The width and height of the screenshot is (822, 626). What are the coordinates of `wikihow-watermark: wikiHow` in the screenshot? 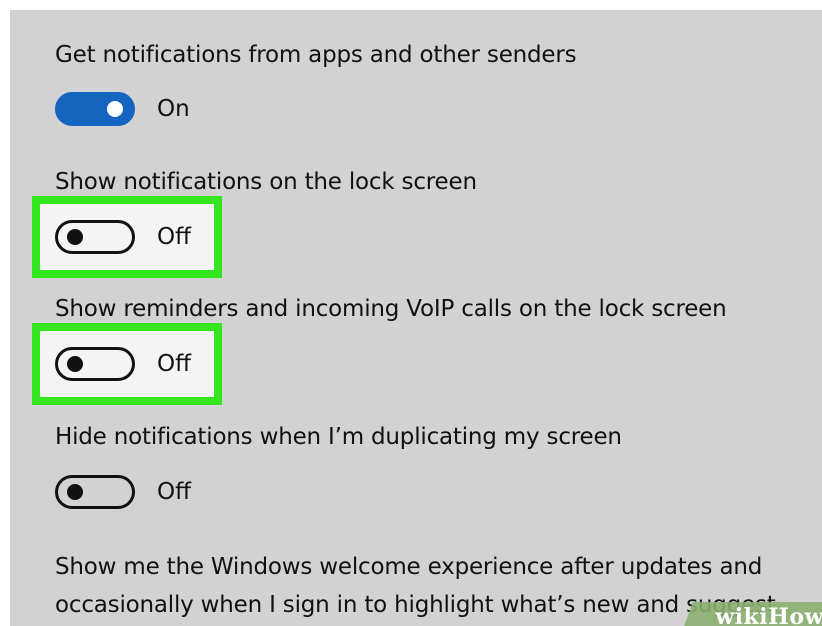 It's located at (752, 609).